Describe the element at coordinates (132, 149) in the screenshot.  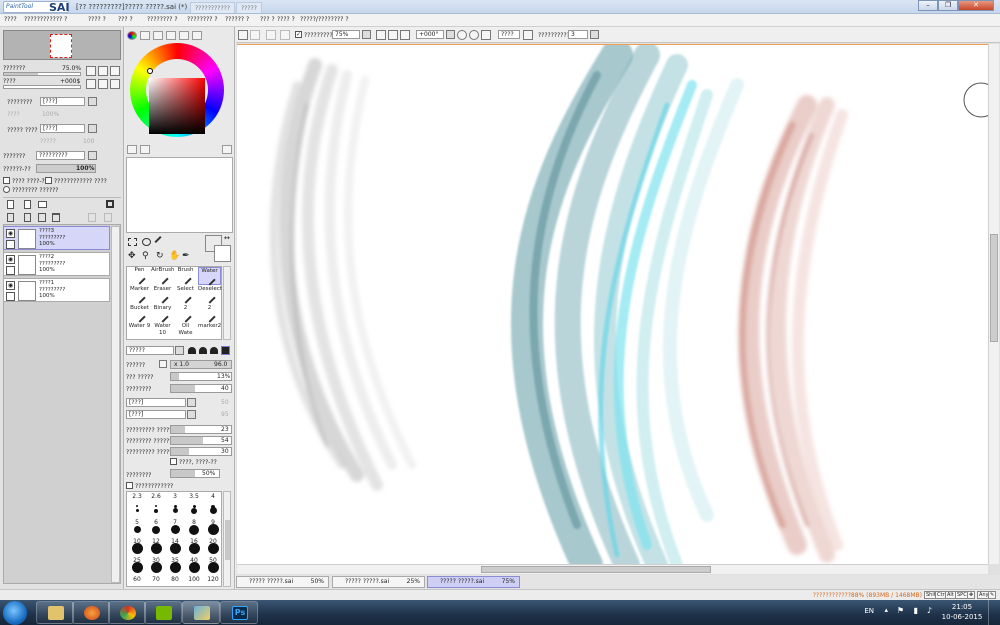
I see `undo-icon` at that location.